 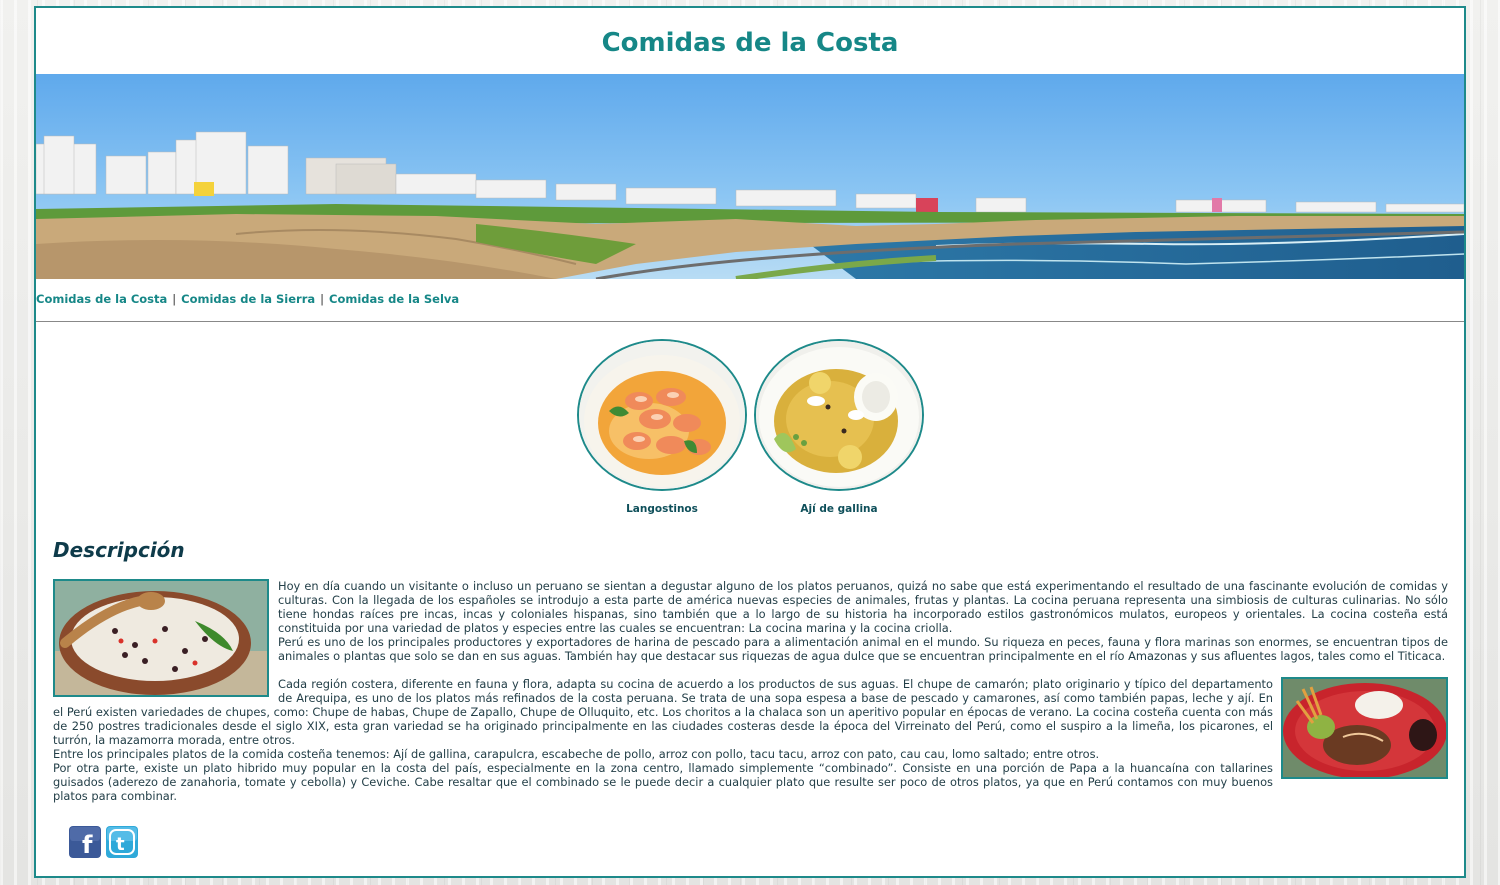 I want to click on twitter-glyph: t, so click(x=120, y=844).